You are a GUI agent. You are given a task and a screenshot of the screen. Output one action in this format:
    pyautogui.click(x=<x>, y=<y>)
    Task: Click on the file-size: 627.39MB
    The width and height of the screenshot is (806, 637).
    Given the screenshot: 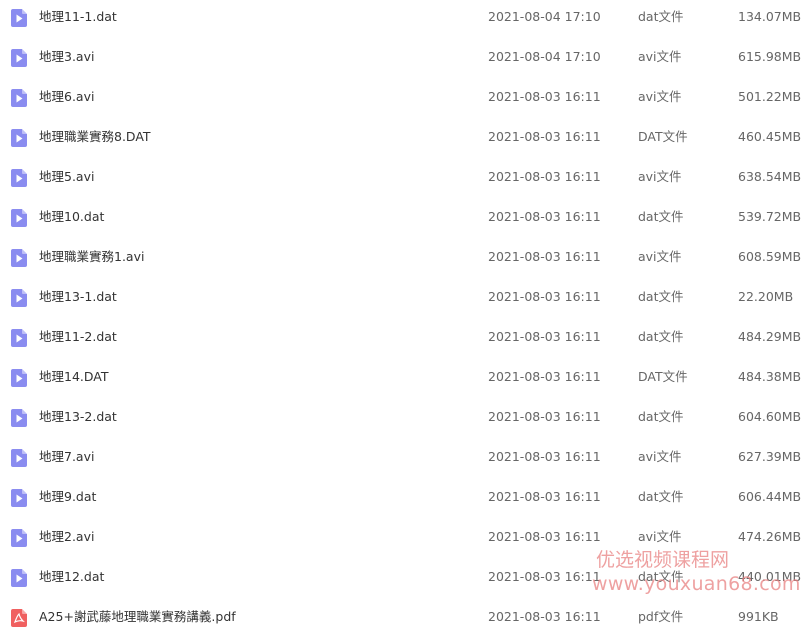 What is the action you would take?
    pyautogui.click(x=770, y=456)
    